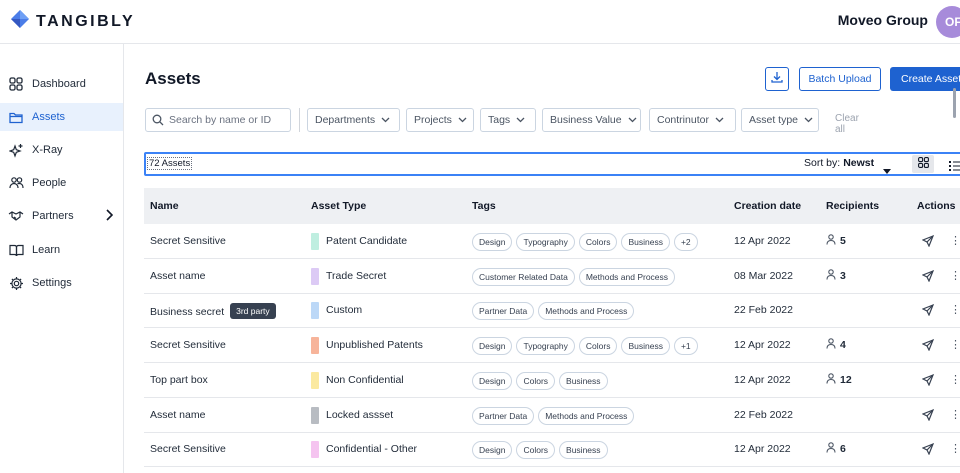  Describe the element at coordinates (385, 120) in the screenshot. I see `chevron-down-icon` at that location.